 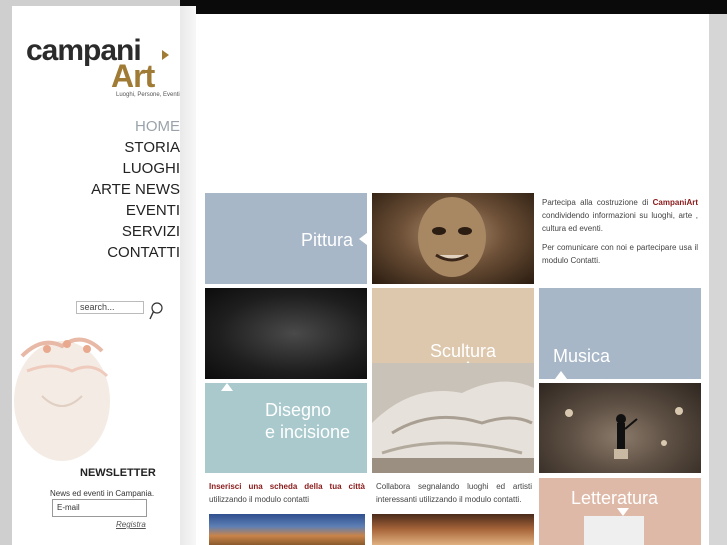 I want to click on tile-disegno-line1: Disegno, so click(x=298, y=410).